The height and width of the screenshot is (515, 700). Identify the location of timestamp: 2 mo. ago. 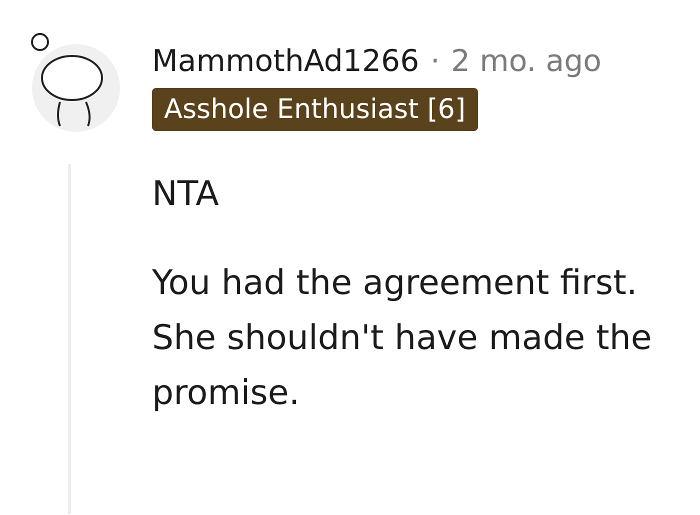
(526, 61).